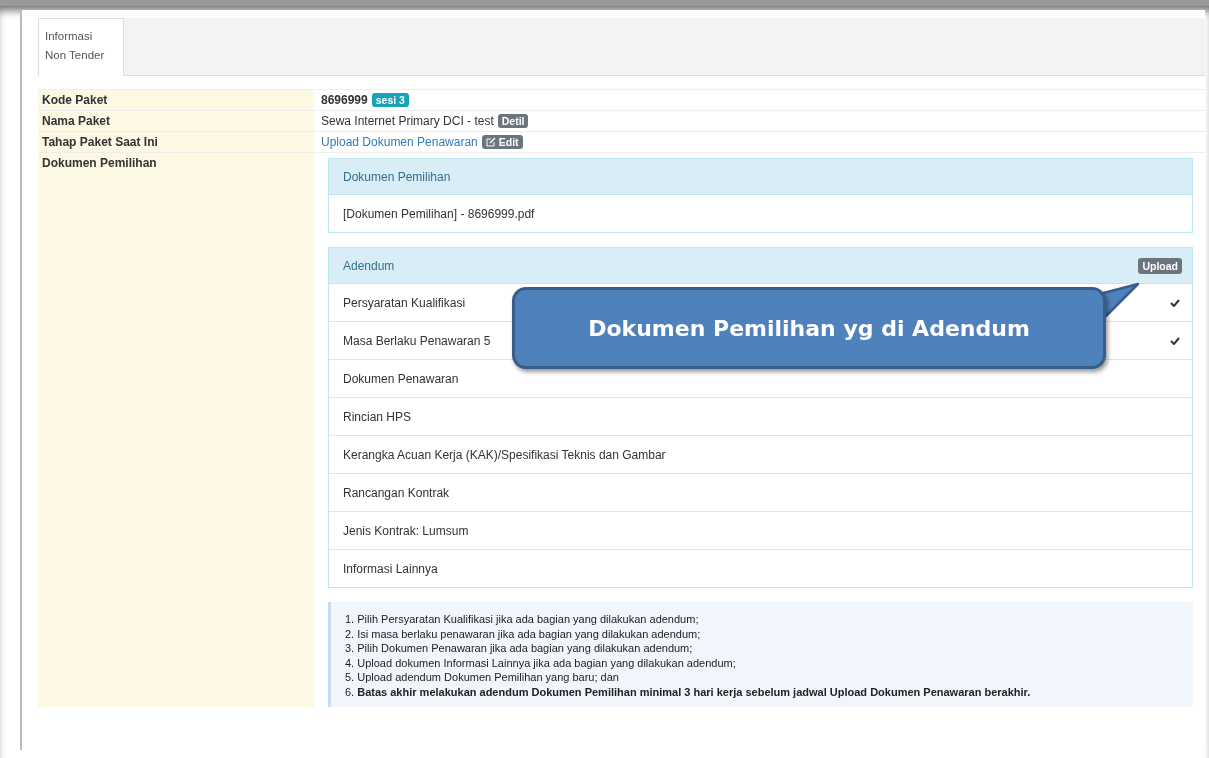 The image size is (1209, 758). Describe the element at coordinates (482, 677) in the screenshot. I see `instruction-text: 5. Upload adendum Dokumen Pemilihan yang baru; dan` at that location.